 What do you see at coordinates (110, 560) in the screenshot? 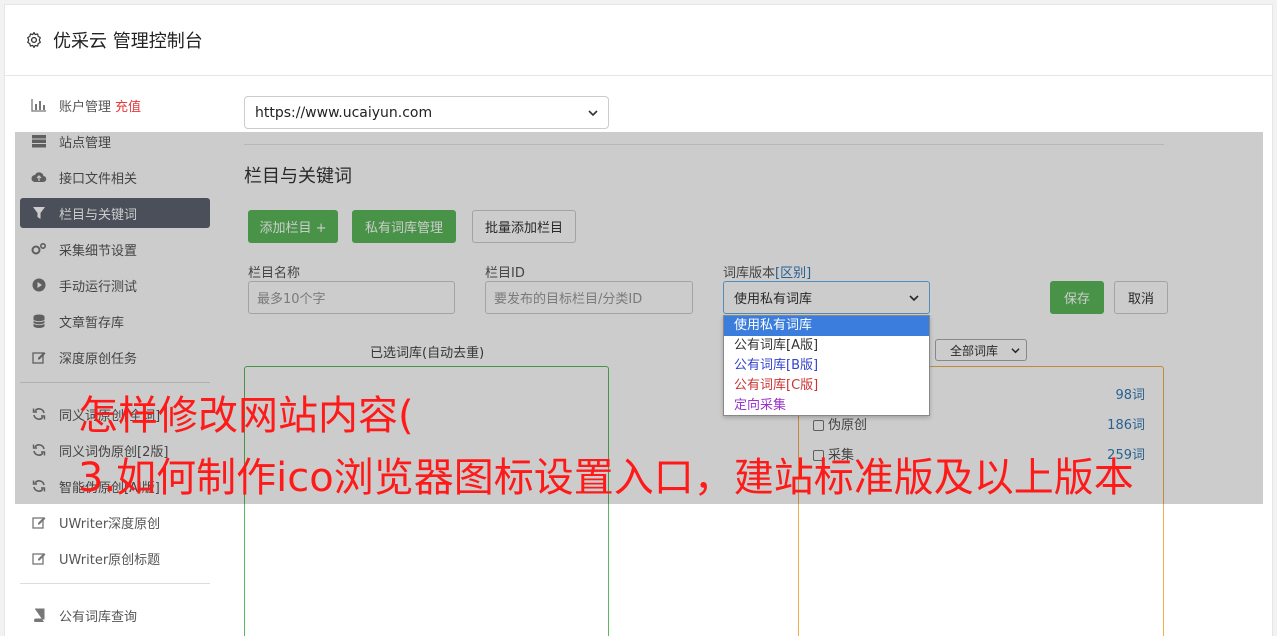
I see `sidebar-item-label: UWriter原创标题` at bounding box center [110, 560].